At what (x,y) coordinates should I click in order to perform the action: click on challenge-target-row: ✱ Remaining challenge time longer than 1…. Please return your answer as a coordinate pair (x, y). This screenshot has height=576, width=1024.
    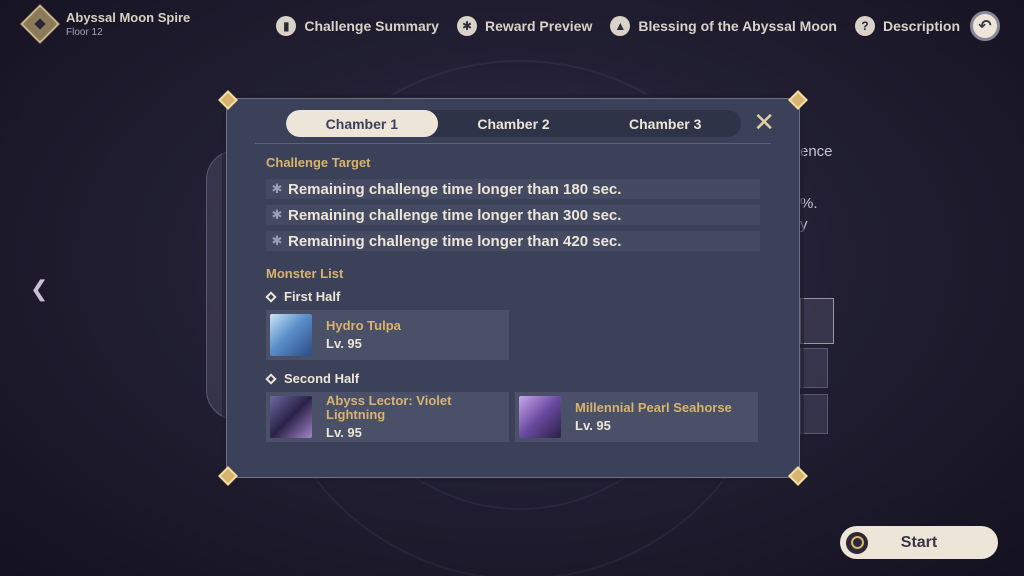
    Looking at the image, I should click on (513, 189).